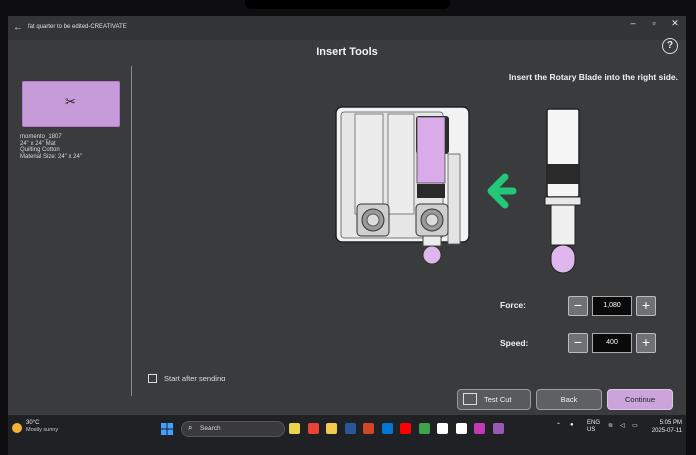  Describe the element at coordinates (578, 343) in the screenshot. I see `speed-decrease-button: −` at that location.